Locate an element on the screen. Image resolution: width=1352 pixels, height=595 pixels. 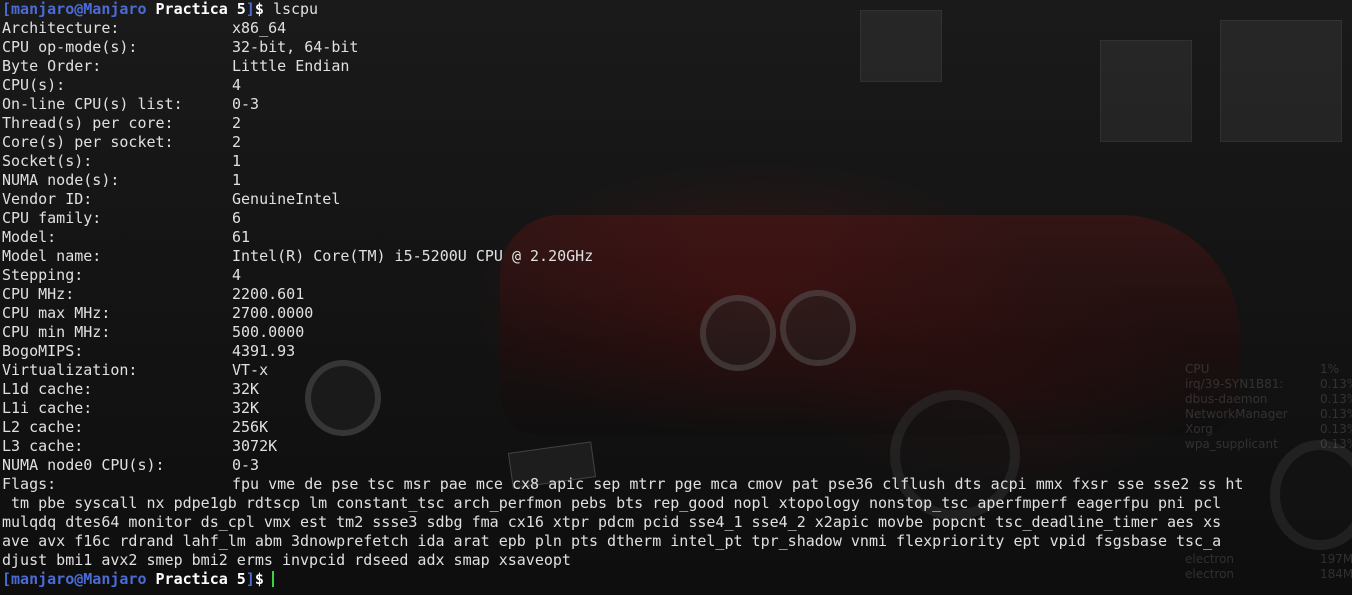
field-key: NUMA node0 CPU(s): is located at coordinates (83, 465).